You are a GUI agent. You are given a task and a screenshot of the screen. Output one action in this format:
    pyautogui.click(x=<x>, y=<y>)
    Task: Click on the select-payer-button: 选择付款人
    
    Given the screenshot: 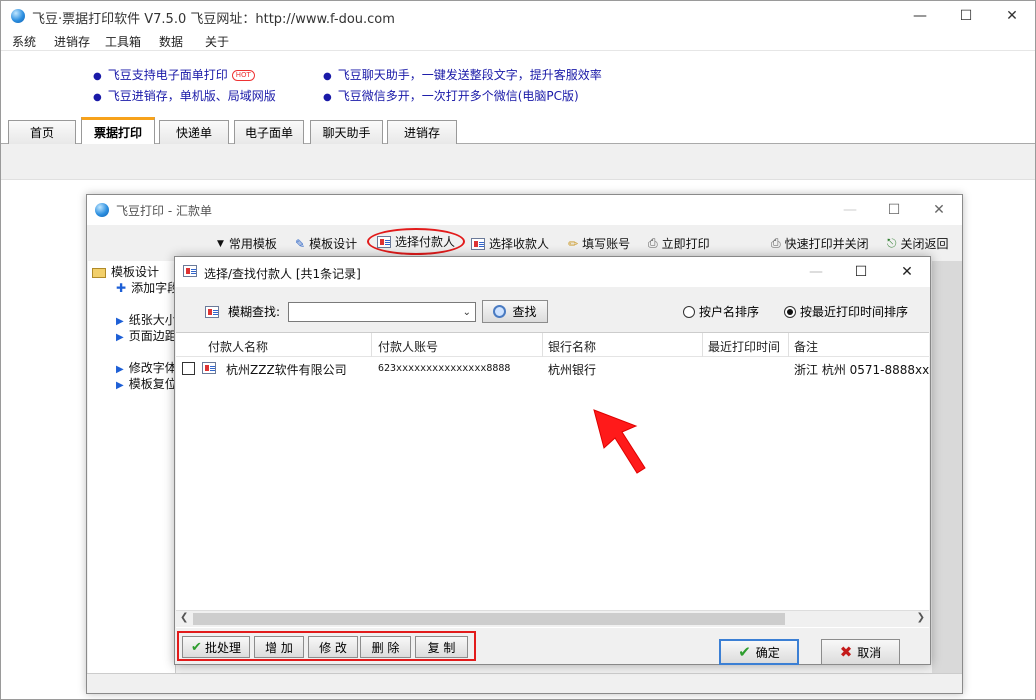 What is the action you would take?
    pyautogui.click(x=416, y=241)
    